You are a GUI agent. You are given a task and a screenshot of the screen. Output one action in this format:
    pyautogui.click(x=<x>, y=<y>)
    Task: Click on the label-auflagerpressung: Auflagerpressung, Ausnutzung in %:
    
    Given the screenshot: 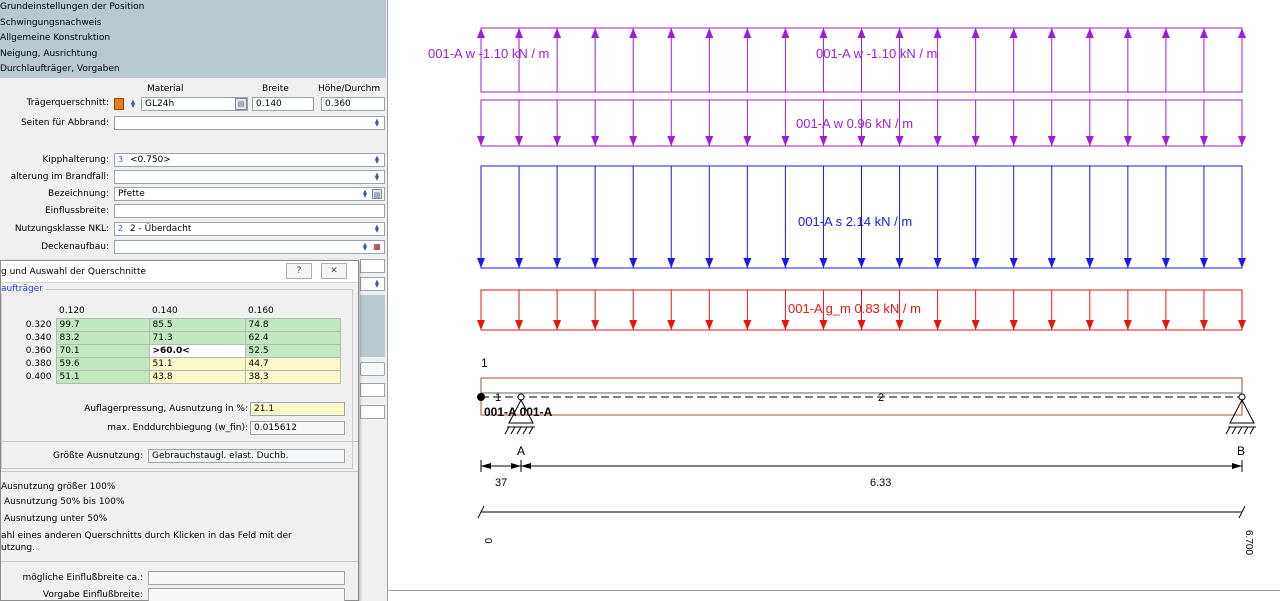 What is the action you would take?
    pyautogui.click(x=166, y=409)
    